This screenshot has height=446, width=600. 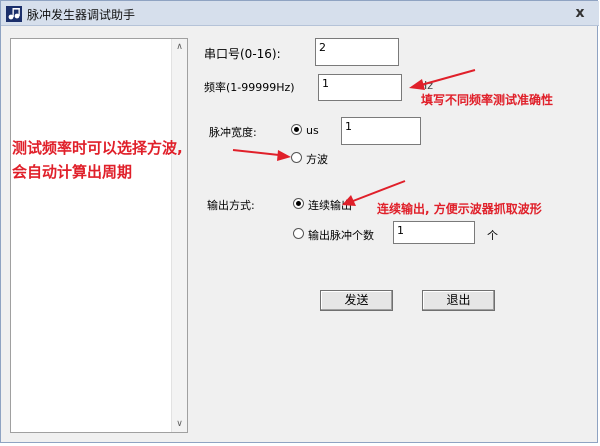 What do you see at coordinates (231, 205) in the screenshot?
I see `output-mode-label: 输出方式:` at bounding box center [231, 205].